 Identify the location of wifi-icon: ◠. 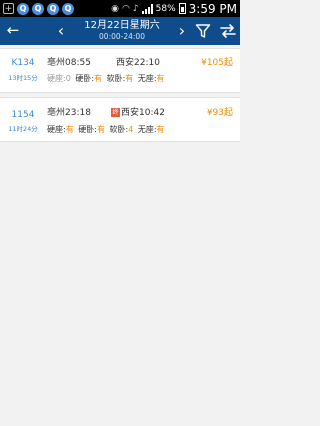
(126, 8).